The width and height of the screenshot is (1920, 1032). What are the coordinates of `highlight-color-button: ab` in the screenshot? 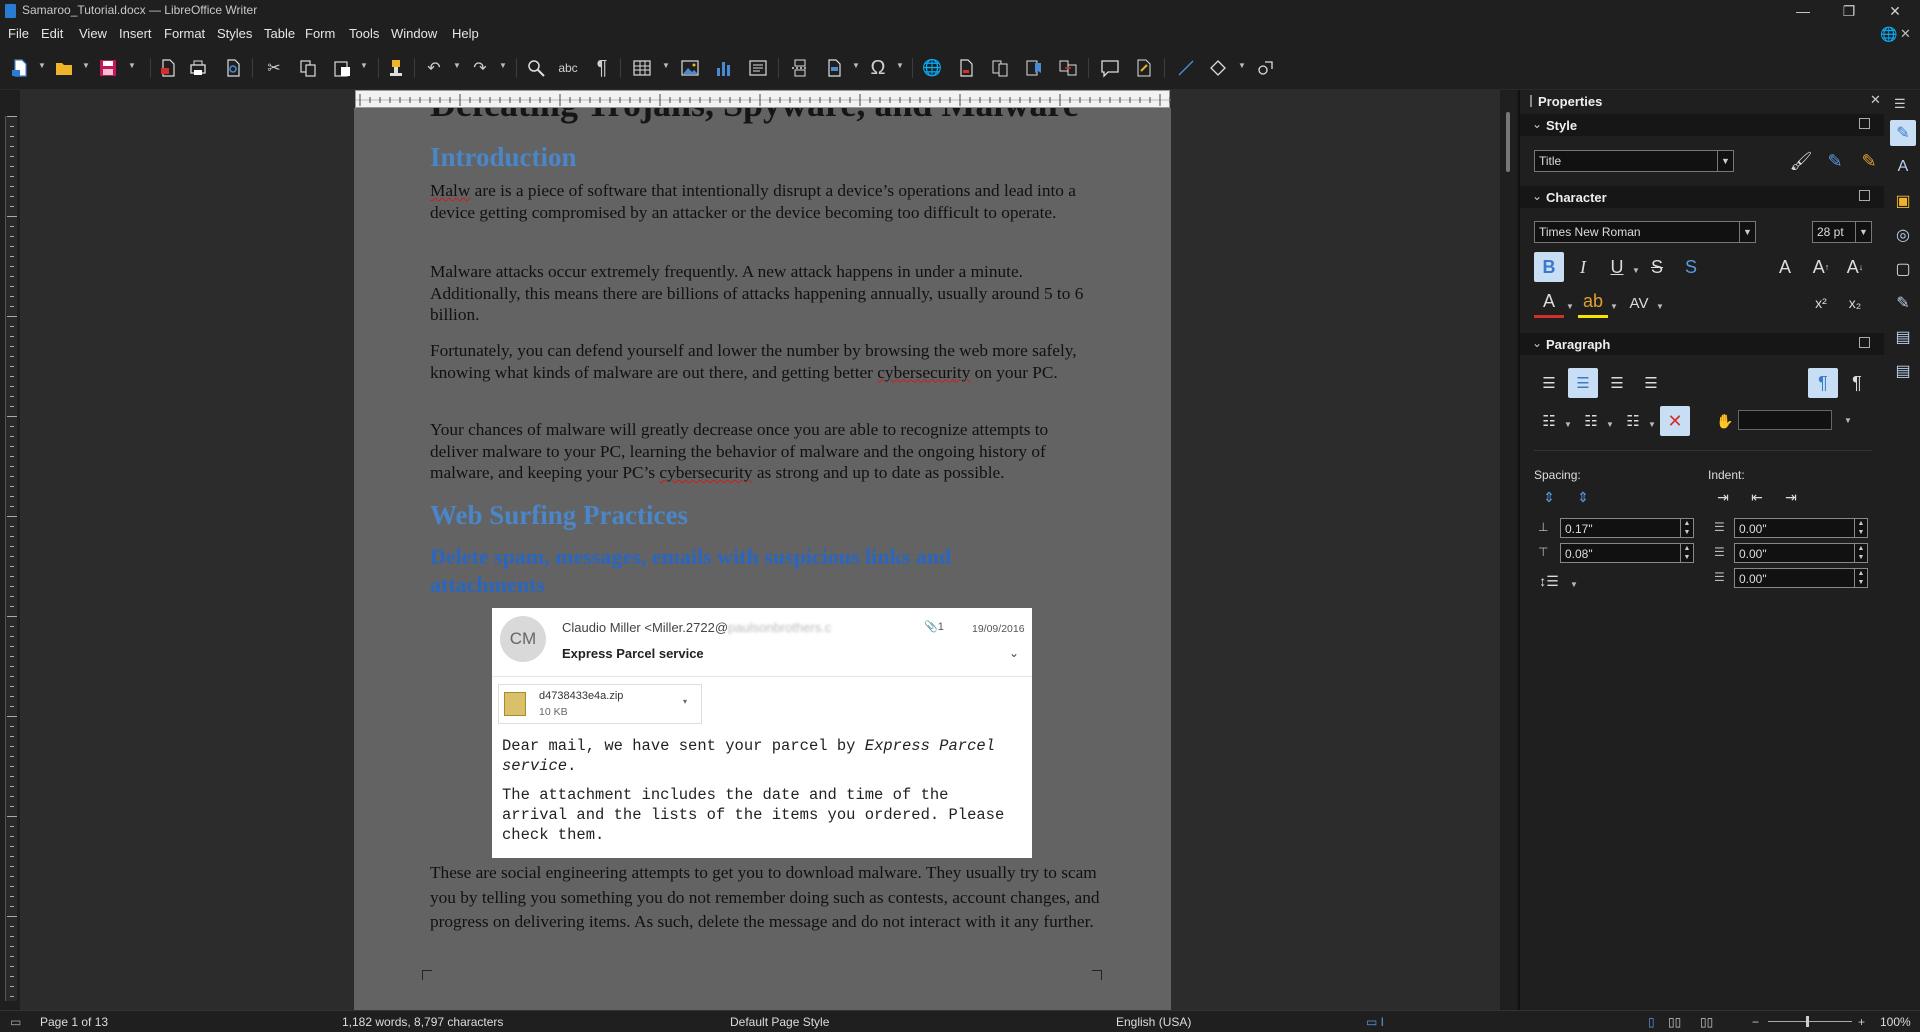 It's located at (1593, 303).